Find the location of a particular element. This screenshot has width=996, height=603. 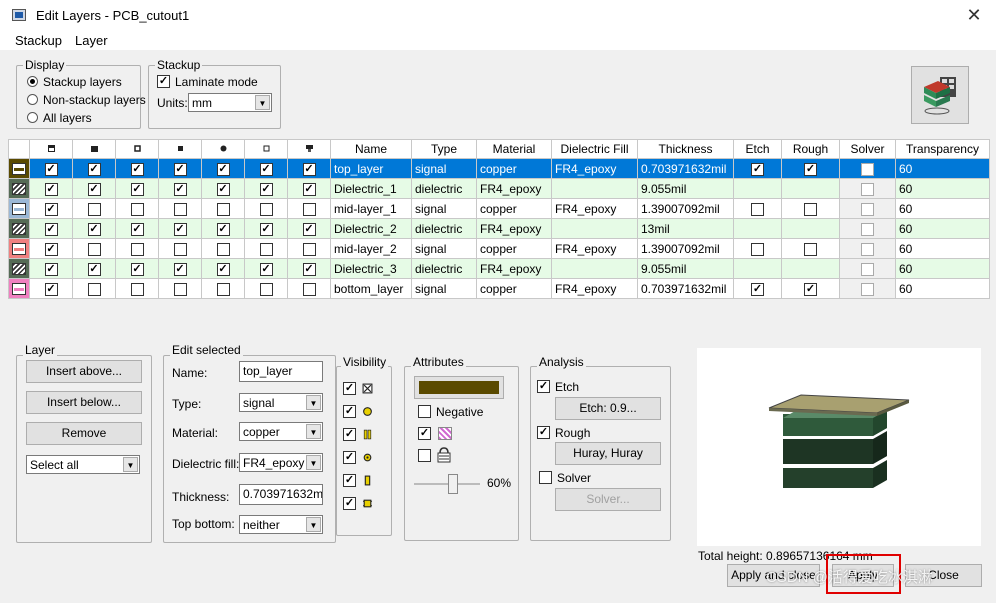

top-bottom-select: neither ▼ is located at coordinates (281, 524).